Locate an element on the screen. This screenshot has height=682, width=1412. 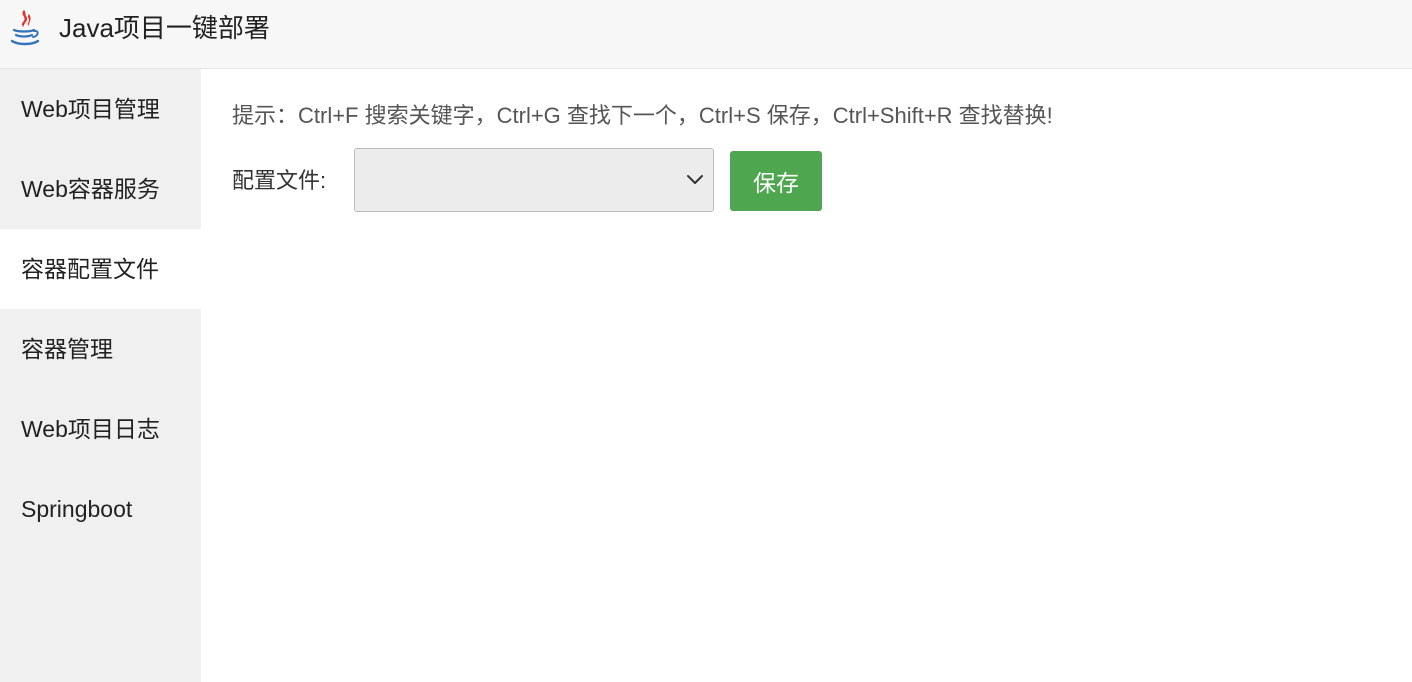
sidebar-item-container-config-file: 容器配置文件 is located at coordinates (100, 269).